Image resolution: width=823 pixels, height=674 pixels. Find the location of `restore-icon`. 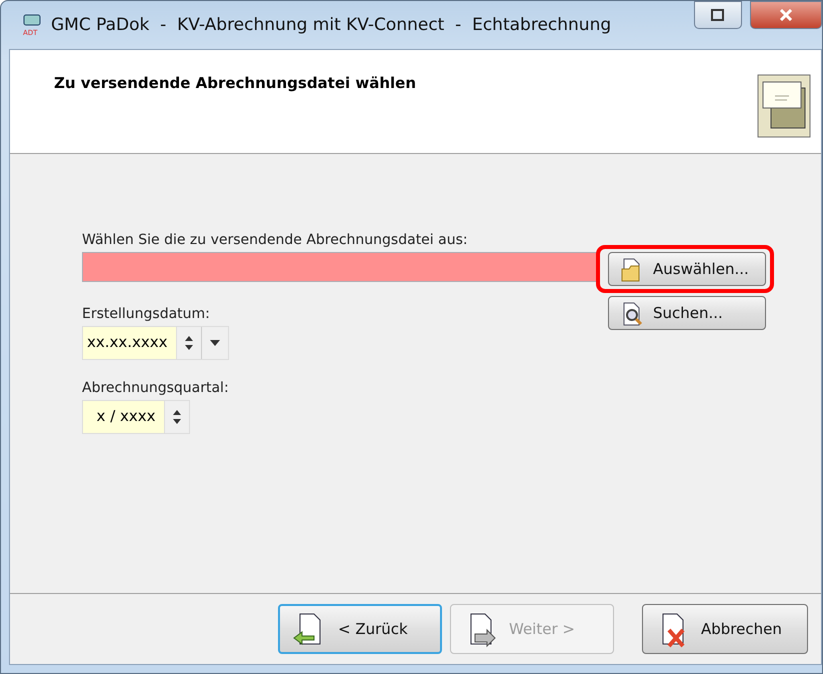

restore-icon is located at coordinates (718, 15).